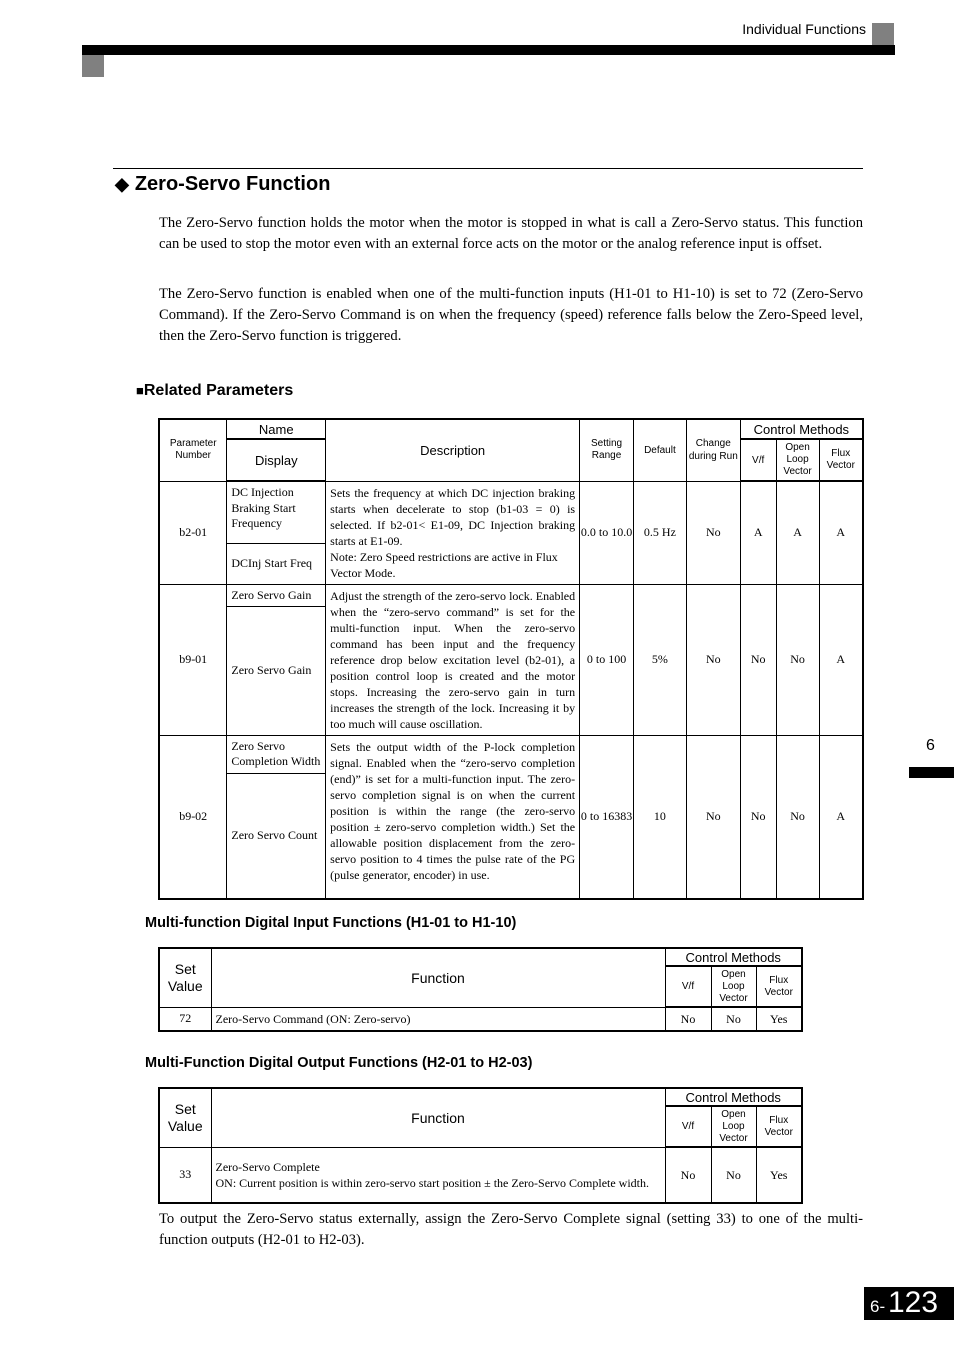 The height and width of the screenshot is (1350, 954). What do you see at coordinates (122, 184) in the screenshot?
I see `diamond-icon: ◆` at bounding box center [122, 184].